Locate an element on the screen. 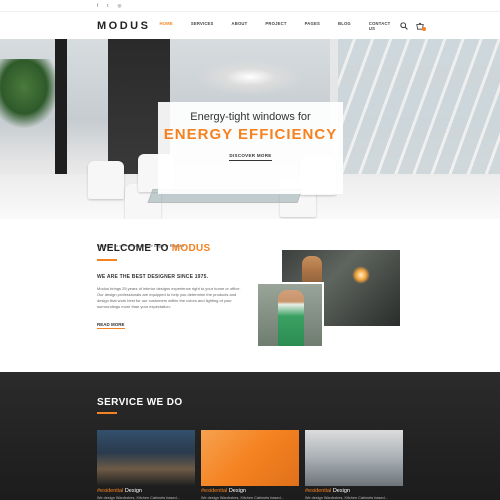 This screenshot has height=500, width=500. cart-badge is located at coordinates (424, 28).